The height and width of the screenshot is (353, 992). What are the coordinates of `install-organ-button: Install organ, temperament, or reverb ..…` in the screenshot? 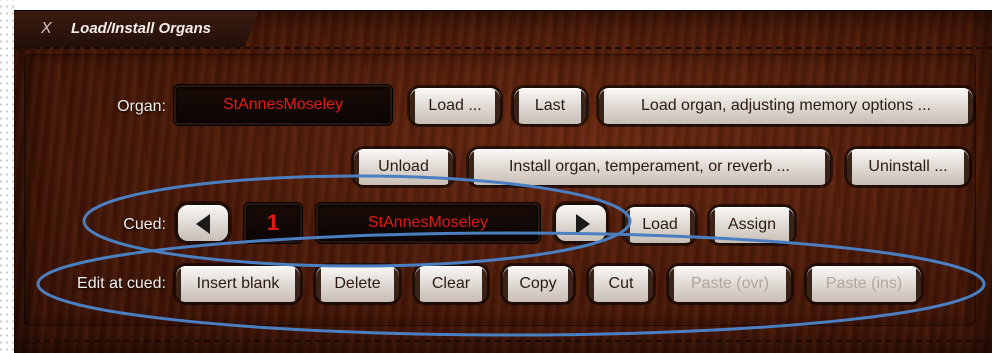 It's located at (649, 167).